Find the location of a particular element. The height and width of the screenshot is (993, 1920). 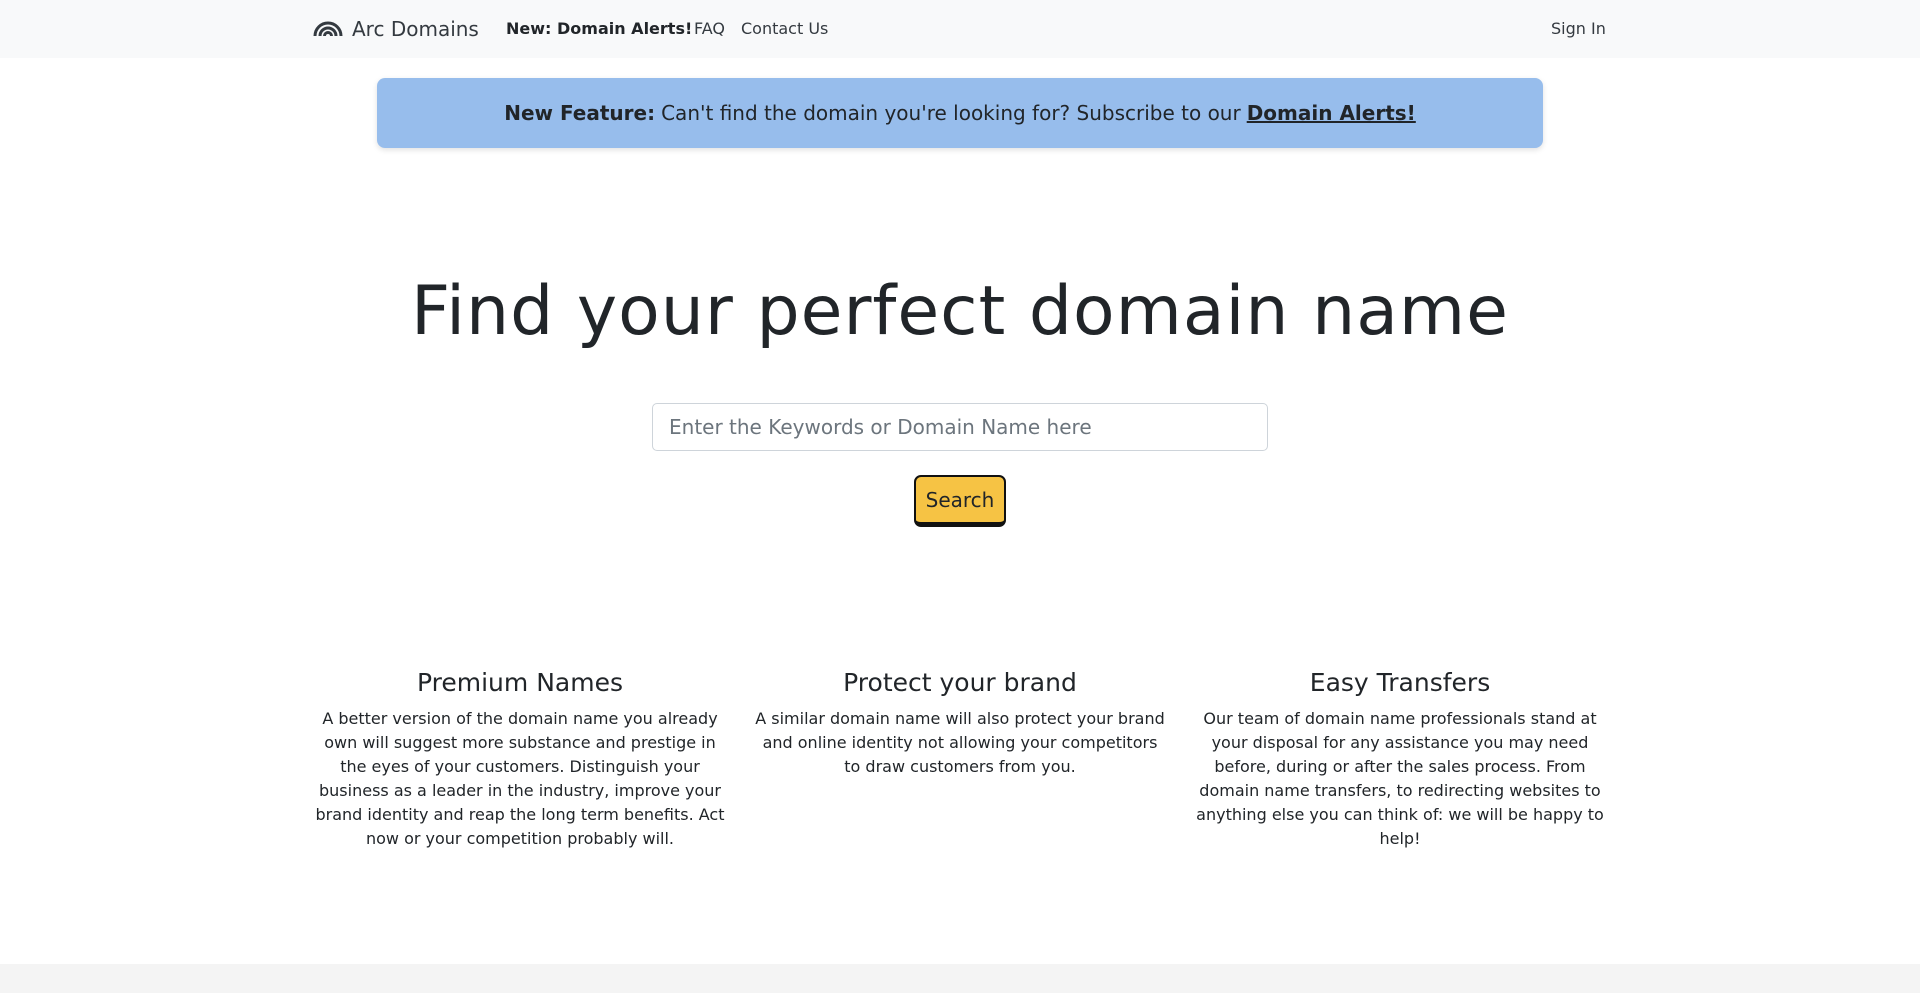

brand-link: Arc Domains is located at coordinates (396, 29).